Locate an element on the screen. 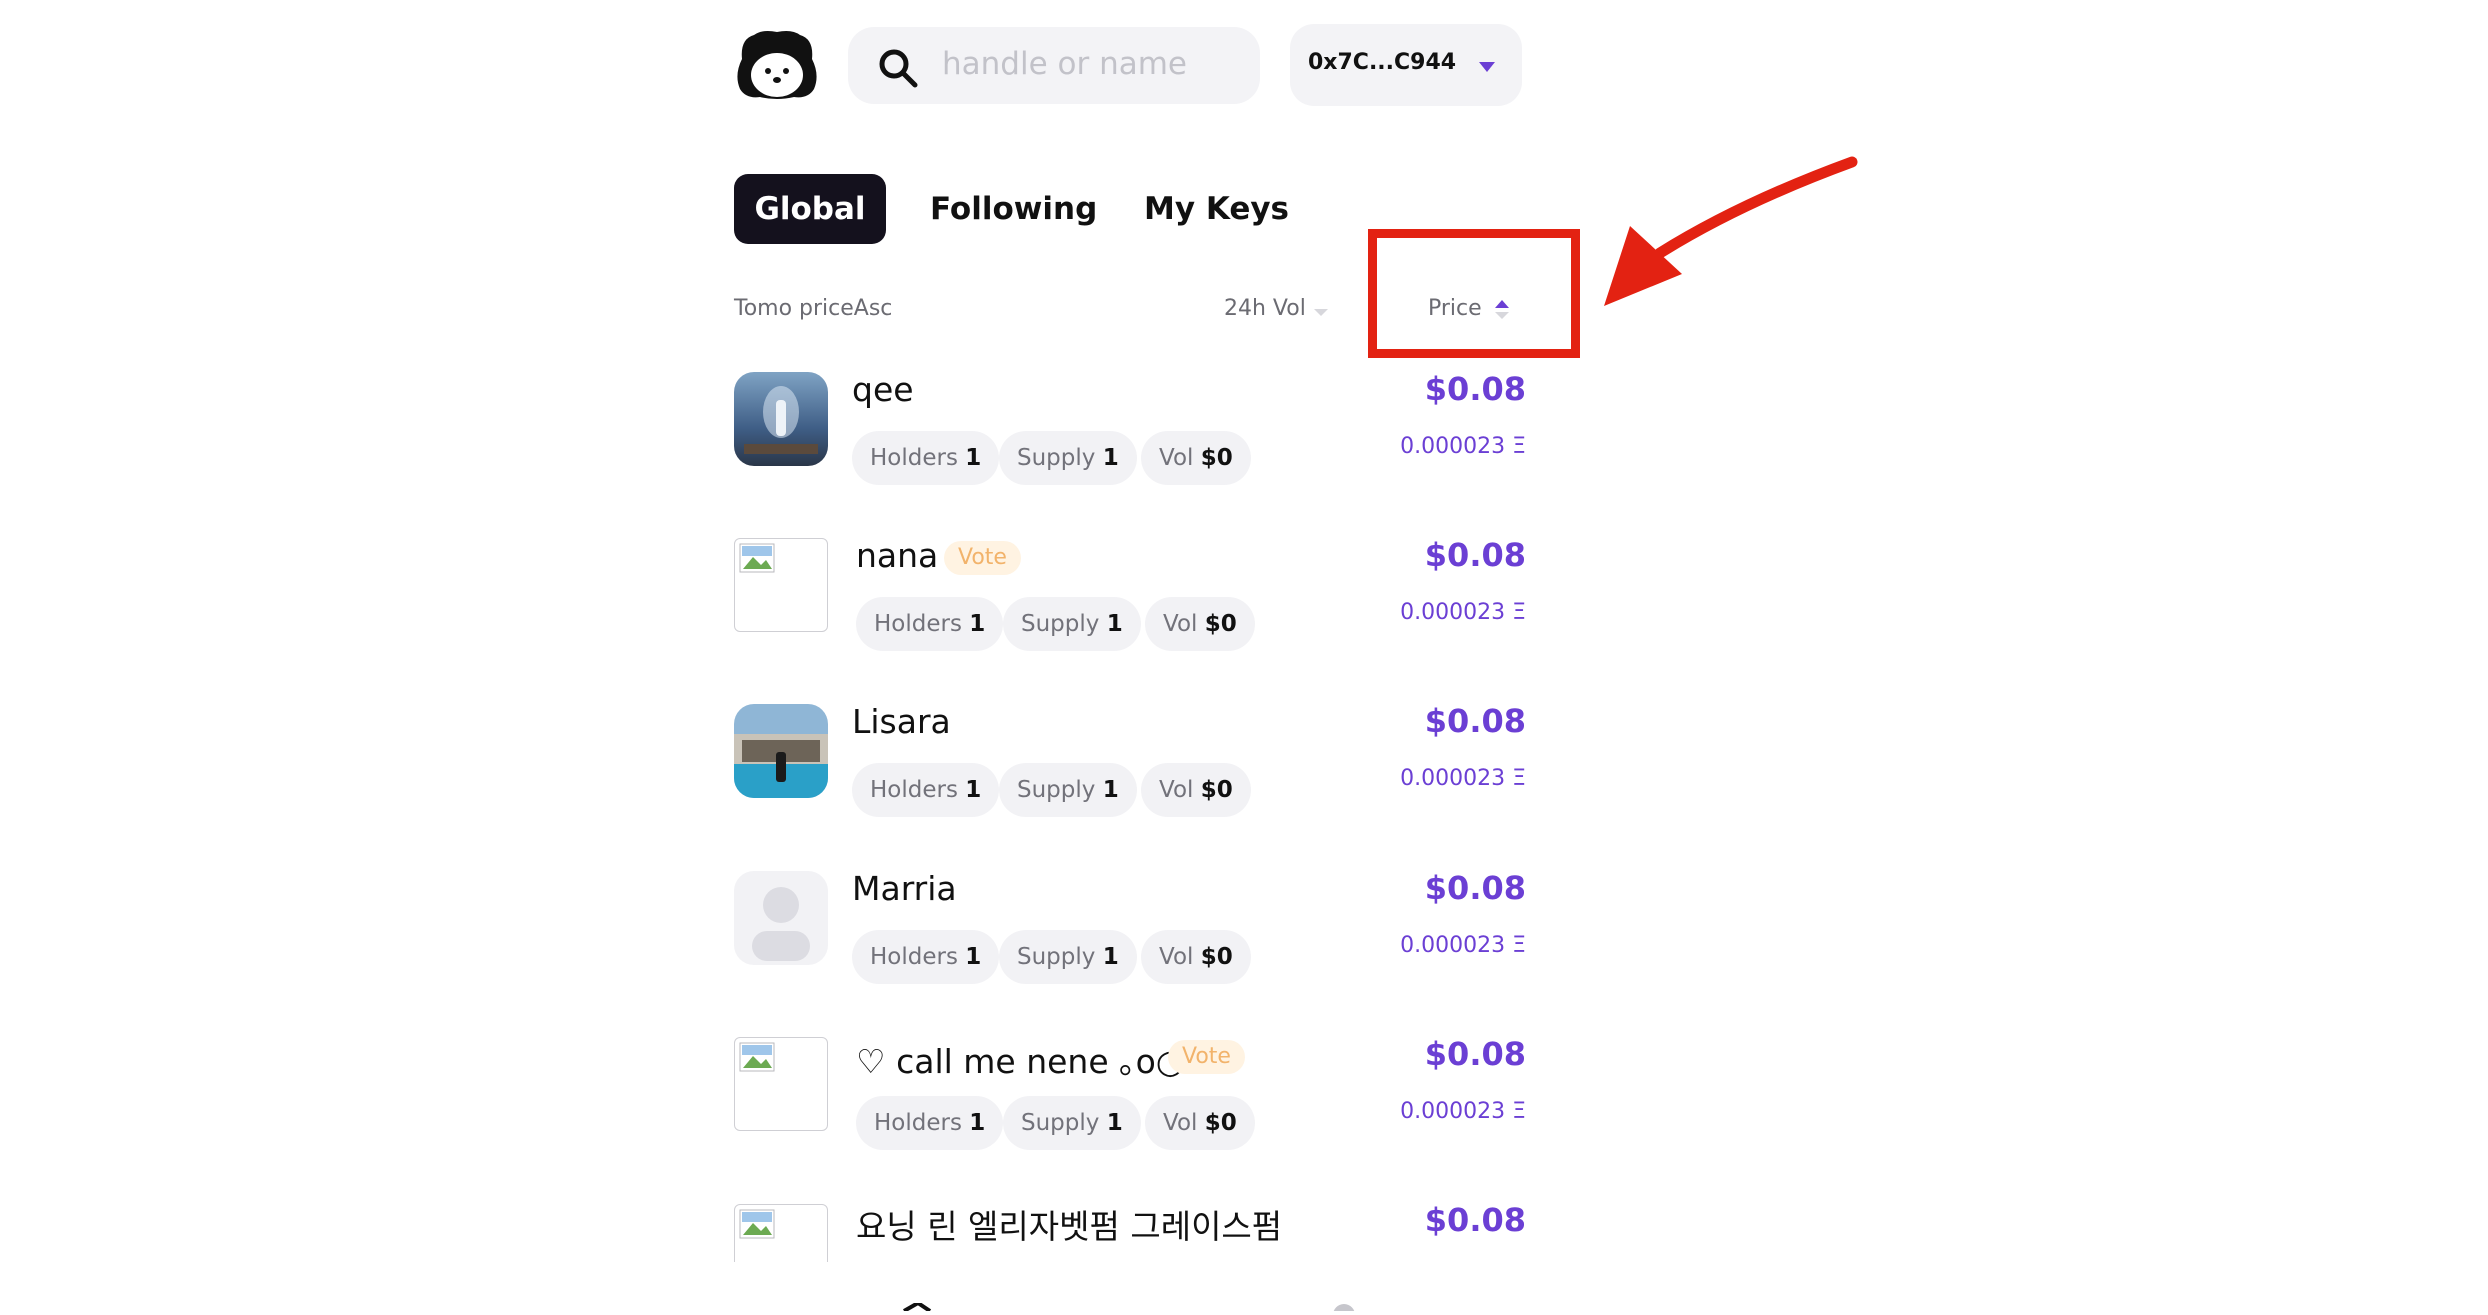 This screenshot has height=1315, width=2488. row-clip is located at coordinates (782, 1233).